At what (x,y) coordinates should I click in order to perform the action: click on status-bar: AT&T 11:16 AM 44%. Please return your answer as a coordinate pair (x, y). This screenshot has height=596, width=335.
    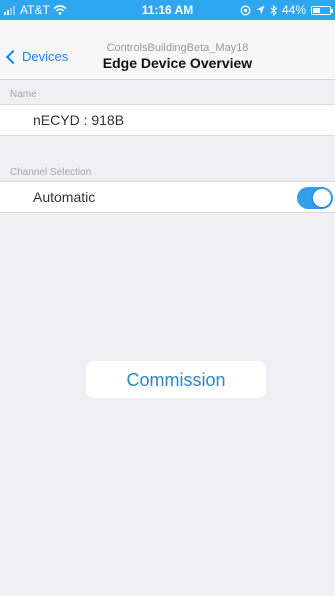
    Looking at the image, I should click on (167, 10).